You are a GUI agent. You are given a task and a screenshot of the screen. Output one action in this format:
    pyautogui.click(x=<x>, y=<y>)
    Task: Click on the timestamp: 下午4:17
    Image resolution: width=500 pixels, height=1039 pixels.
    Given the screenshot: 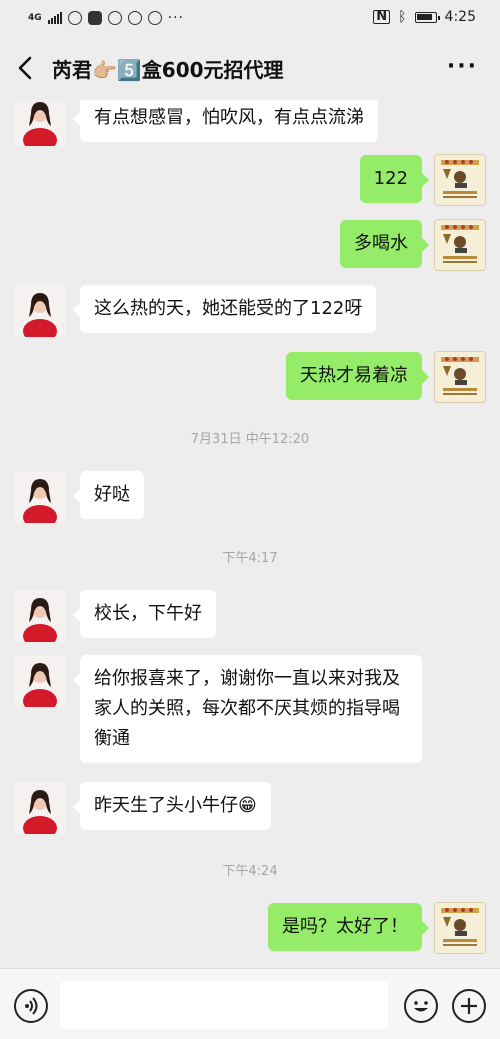 What is the action you would take?
    pyautogui.click(x=250, y=558)
    